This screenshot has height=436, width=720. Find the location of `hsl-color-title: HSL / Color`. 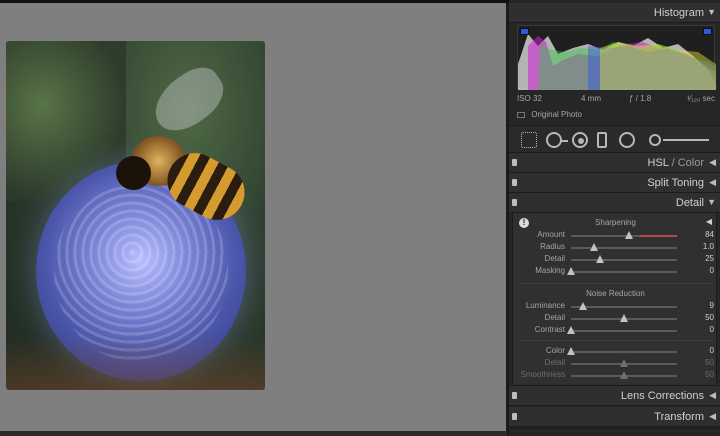

hsl-color-title: HSL / Color is located at coordinates (676, 163).